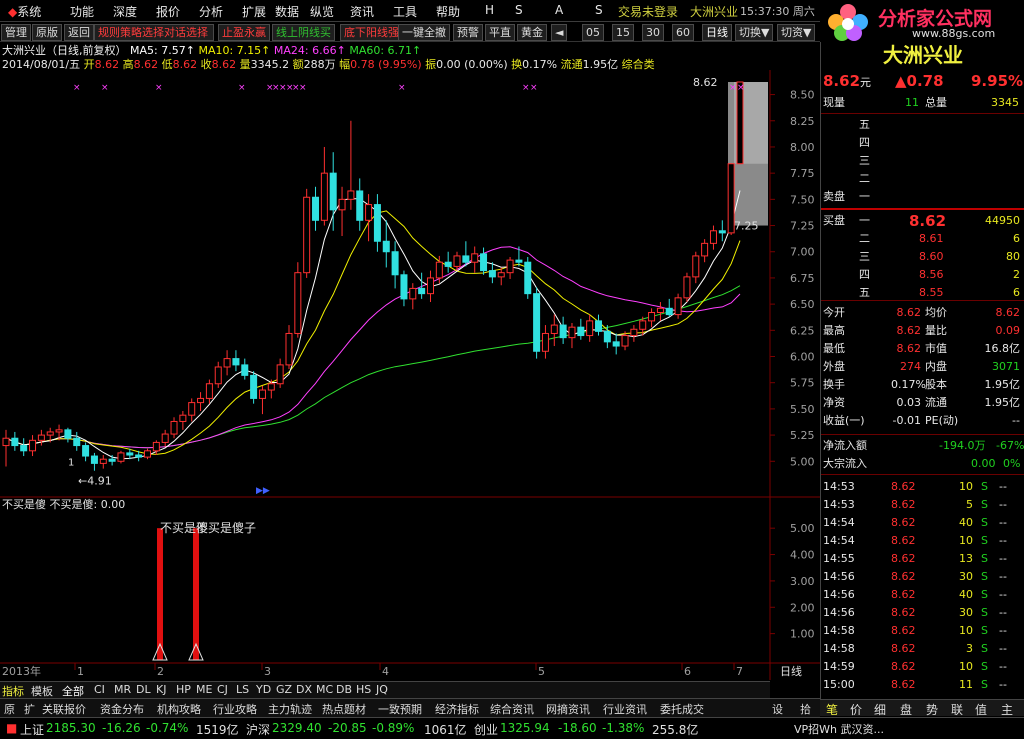 Image resolution: width=1024 pixels, height=739 pixels. Describe the element at coordinates (363, 689) in the screenshot. I see `indicator-tab-hs: HS` at that location.